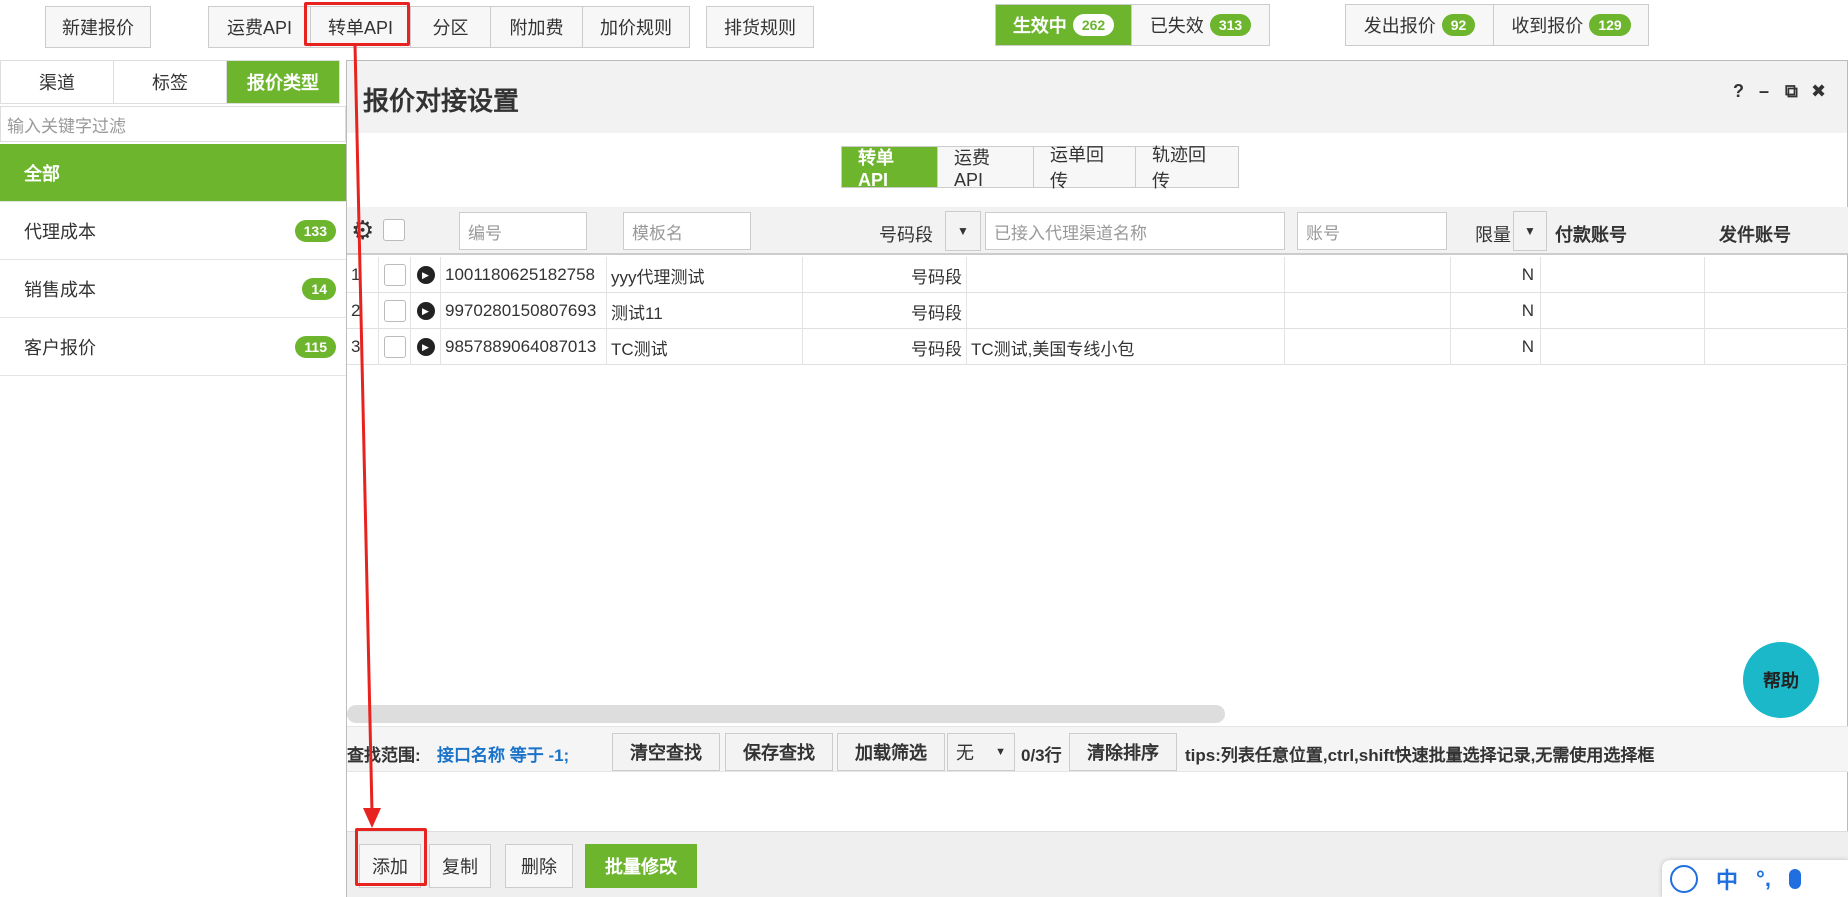  I want to click on code-filter-input: 编号, so click(523, 231).